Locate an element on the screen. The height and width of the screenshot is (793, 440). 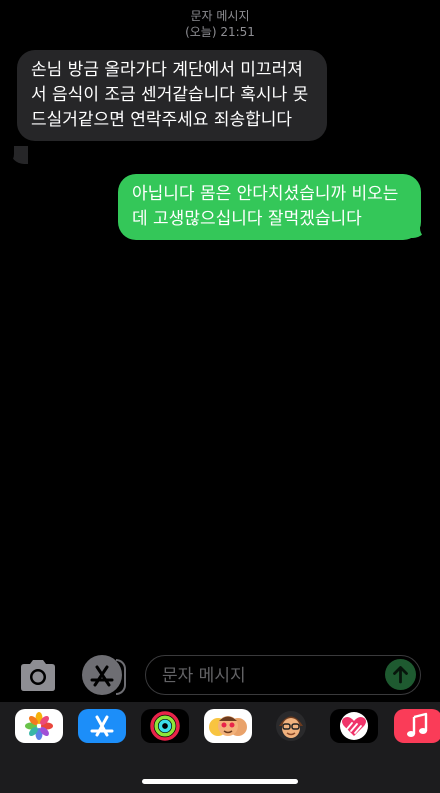
memoji-icon is located at coordinates (228, 726).